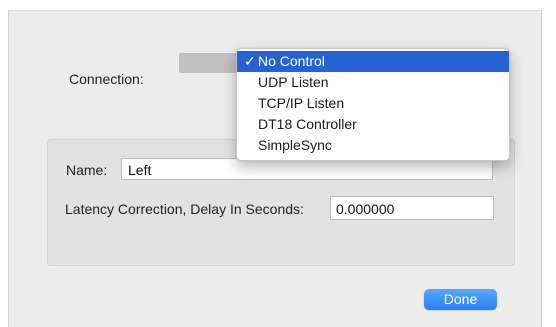  Describe the element at coordinates (295, 145) in the screenshot. I see `menu-item-label: SimpleSync` at that location.